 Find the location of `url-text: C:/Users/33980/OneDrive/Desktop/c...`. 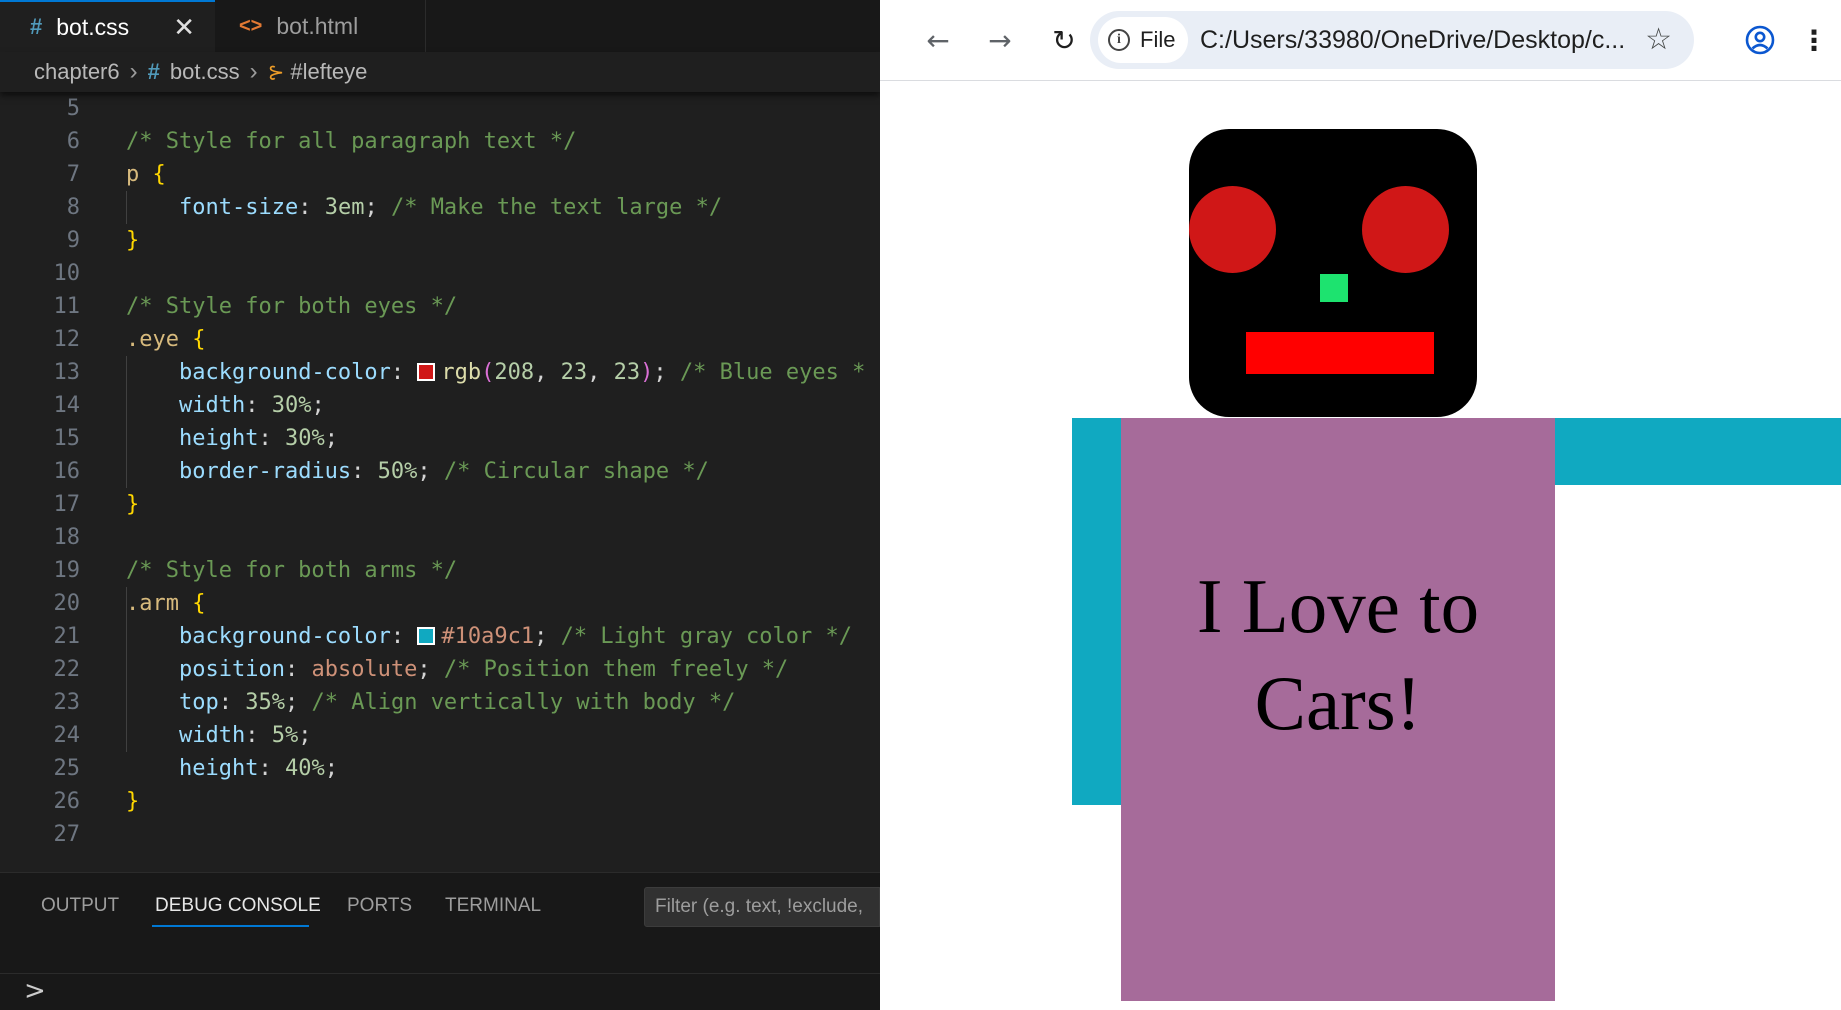

url-text: C:/Users/33980/OneDrive/Desktop/c... is located at coordinates (1412, 40).